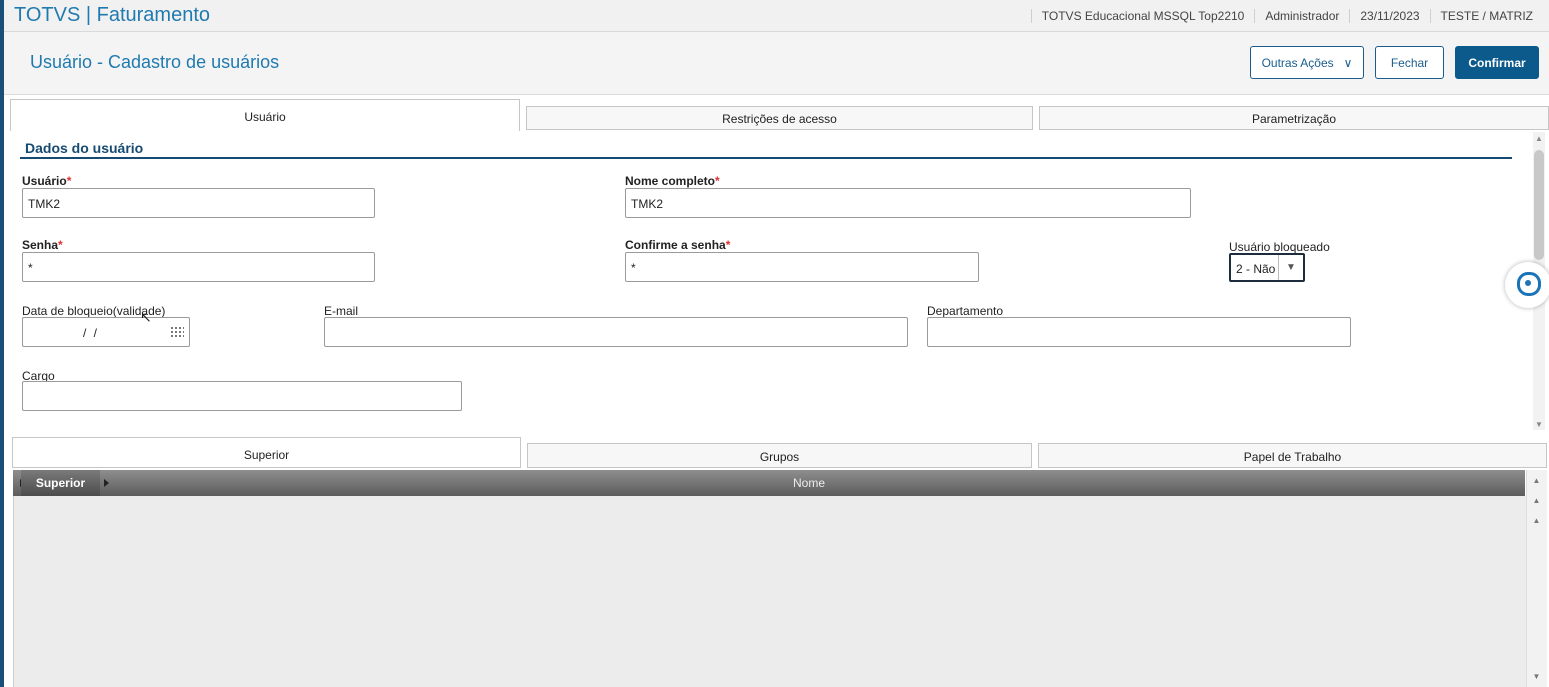 The height and width of the screenshot is (687, 1549). I want to click on subtab-papel-trabalho: Papel de Trabalho, so click(1292, 455).